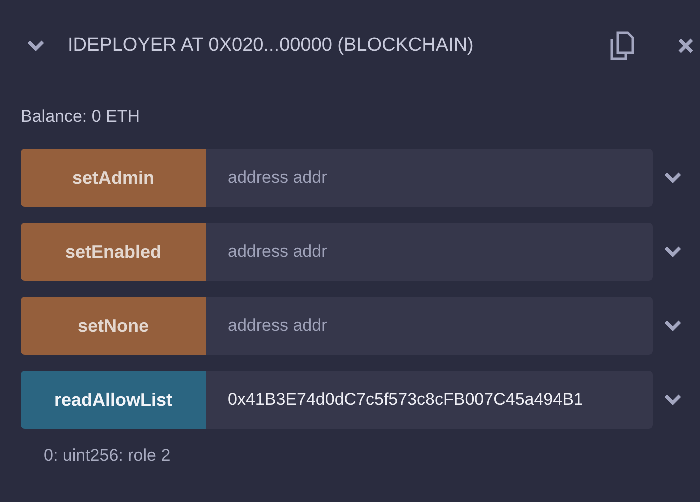 This screenshot has width=700, height=502. I want to click on output-text: 0: uint256: role 2, so click(108, 456).